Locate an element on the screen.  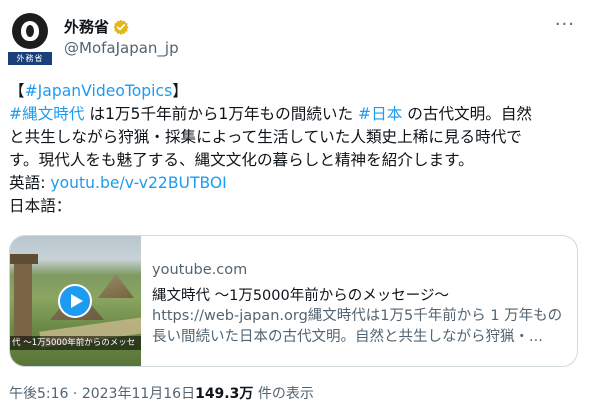
youtube-link: youtu.be/v-v22BUTBOI is located at coordinates (138, 183).